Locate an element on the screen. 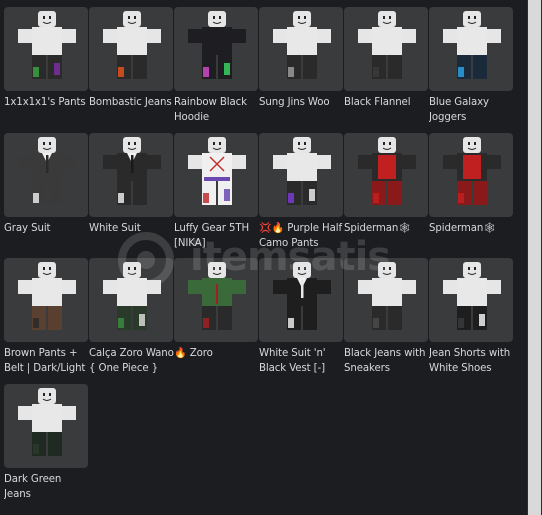 The width and height of the screenshot is (542, 515). scrollbar-thumb is located at coordinates (534, 257).